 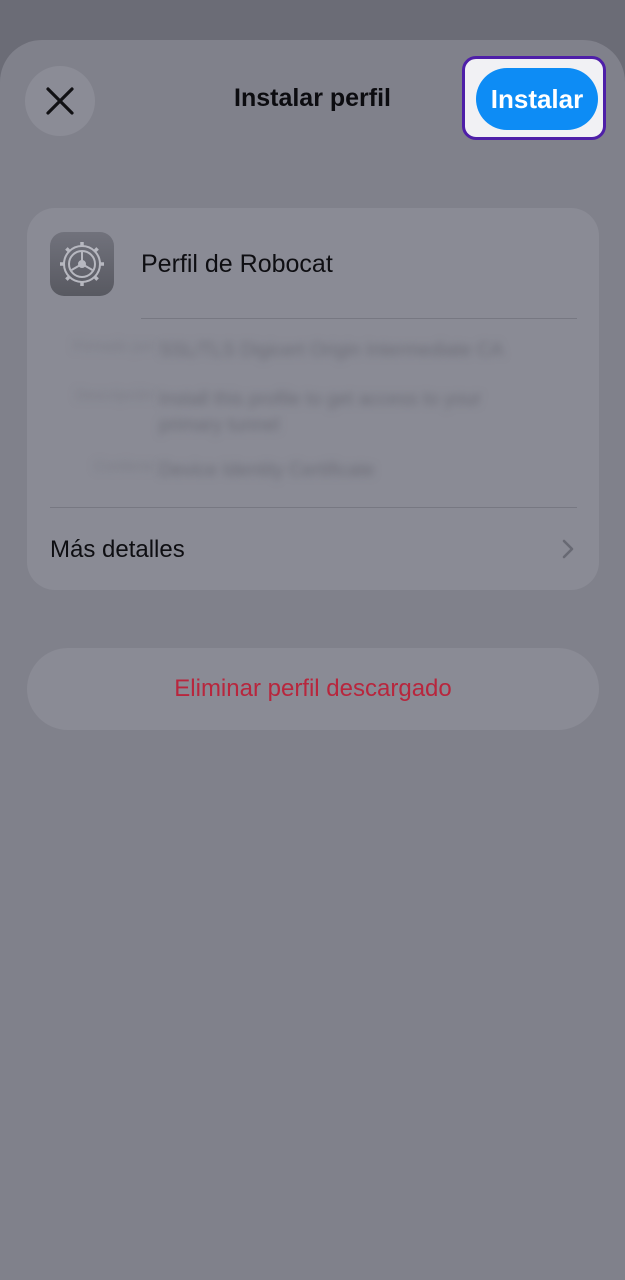 I want to click on detail-value: SSL/TLS Digicert Origin Intermediate CA, so click(x=331, y=350).